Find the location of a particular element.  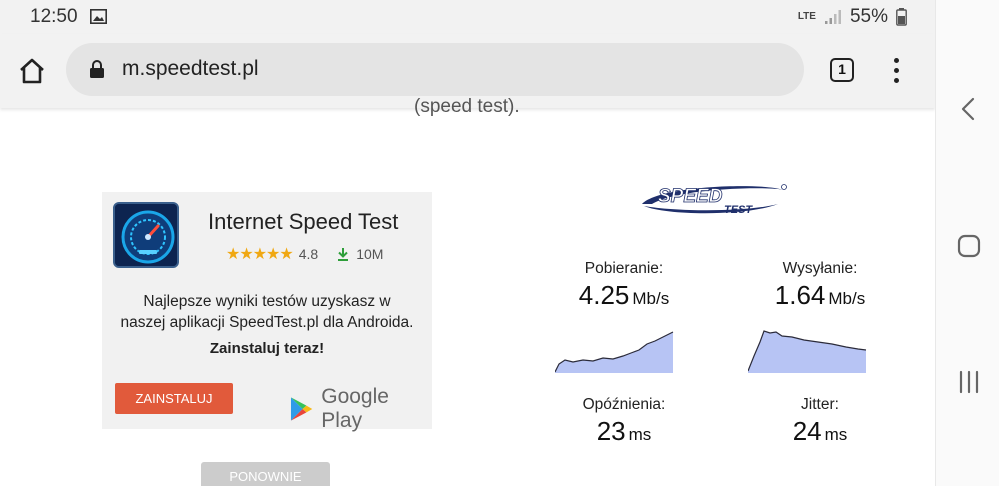

rating-row: ★★★★★ 4.8 10M is located at coordinates (304, 254).